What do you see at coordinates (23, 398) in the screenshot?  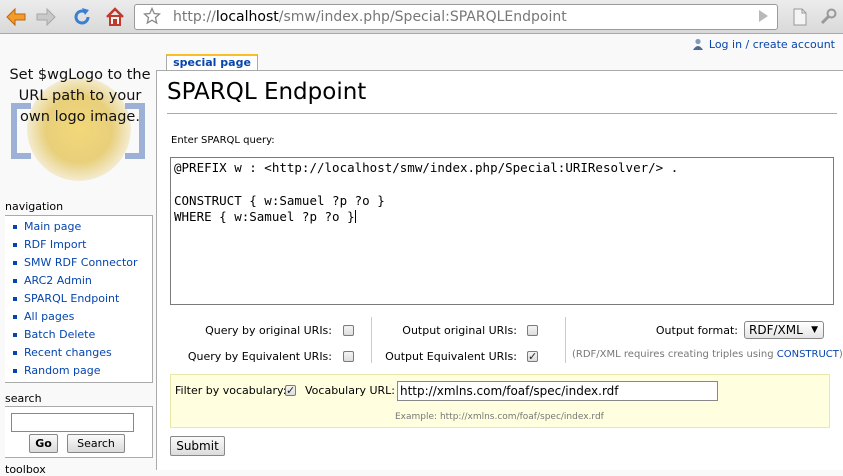 I see `search-heading: search` at bounding box center [23, 398].